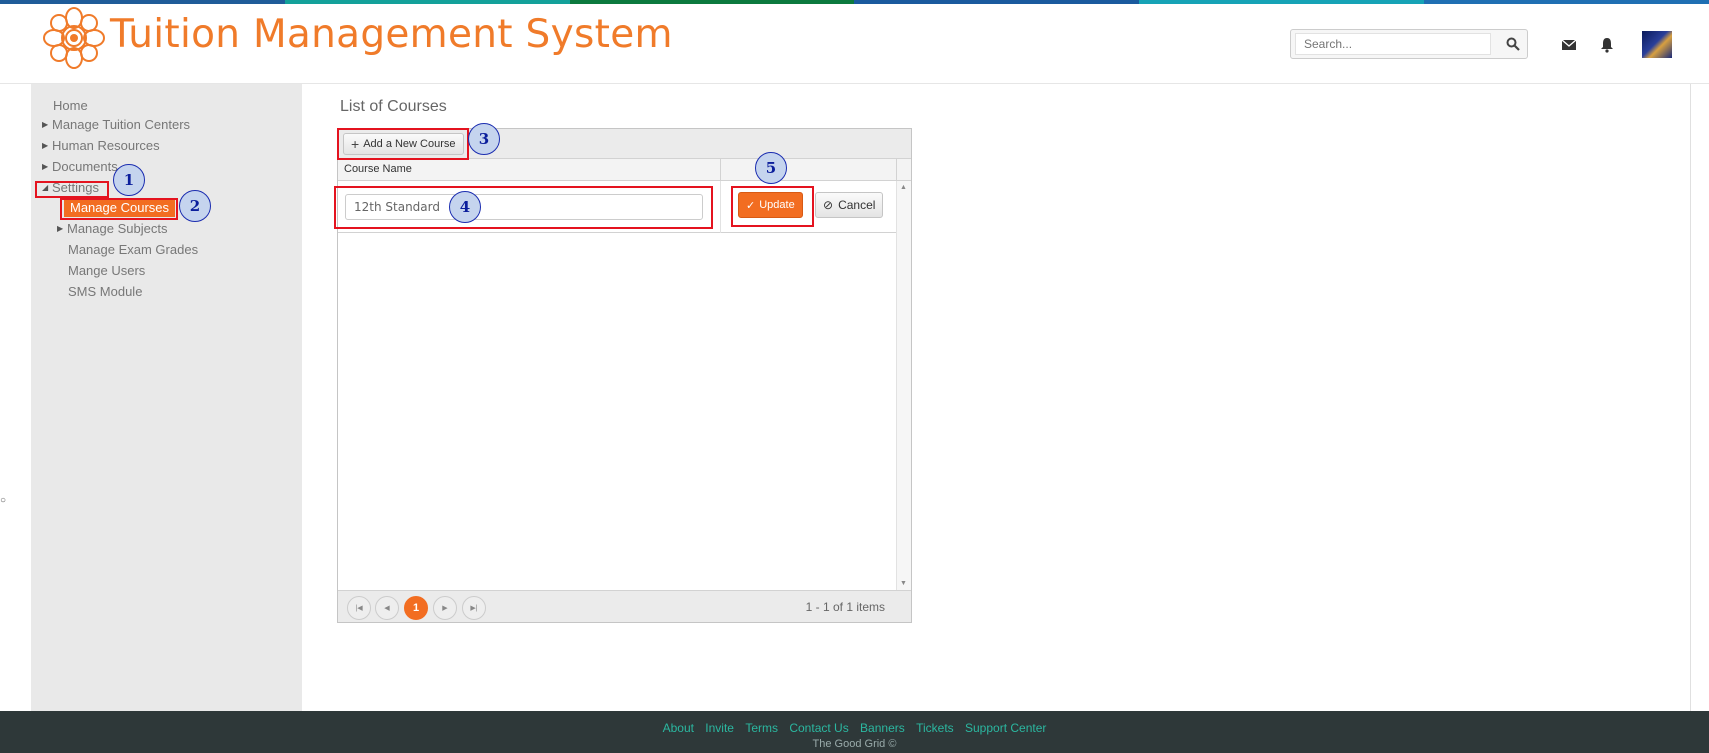 The height and width of the screenshot is (753, 1709). I want to click on sidebar-item-manage-exam-grades: Manage Exam Grades, so click(133, 249).